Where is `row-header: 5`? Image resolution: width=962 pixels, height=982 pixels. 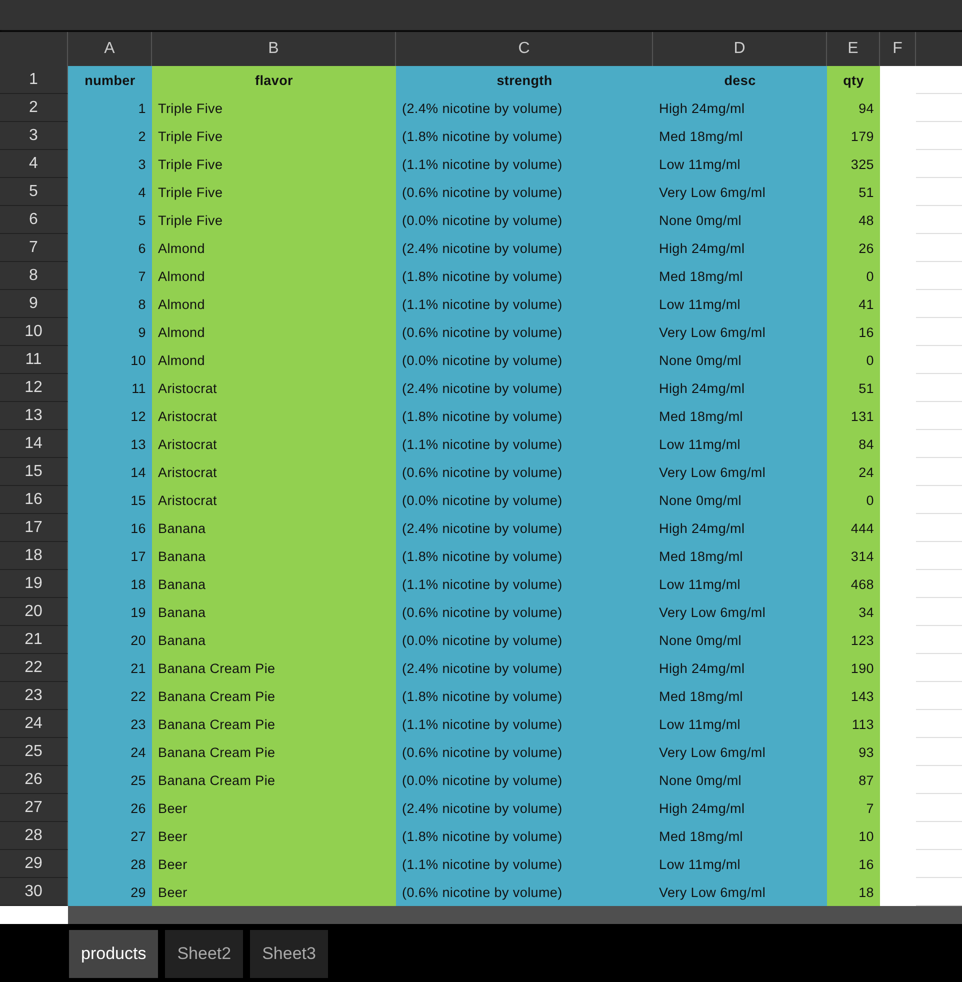 row-header: 5 is located at coordinates (34, 192).